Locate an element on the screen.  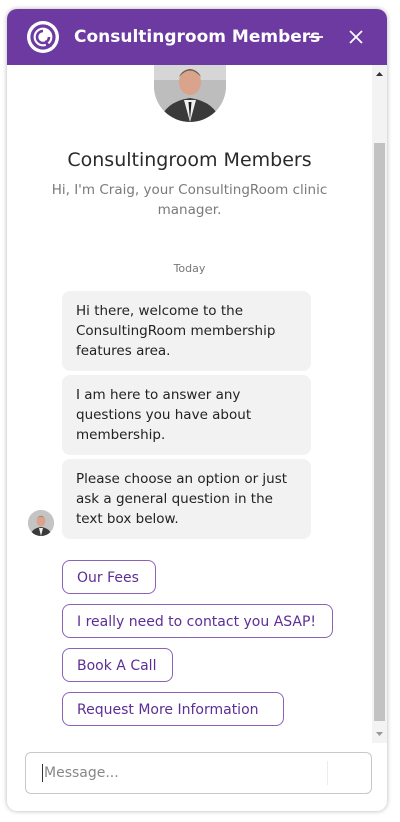
option-request-info-button: Request More Information is located at coordinates (173, 709).